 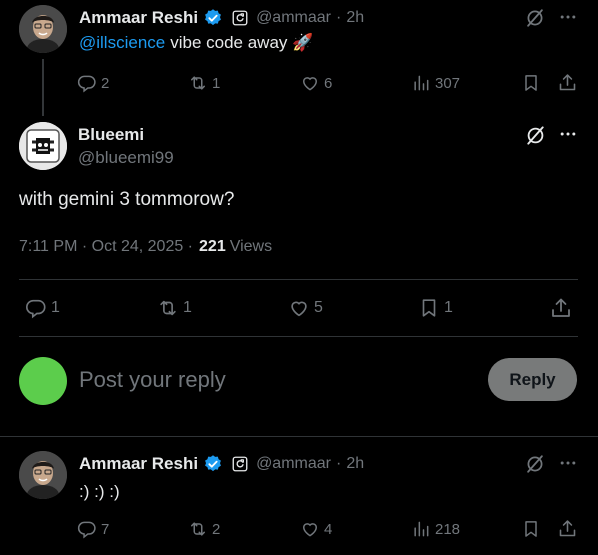 I want to click on reply-submit-button: Reply, so click(x=532, y=379).